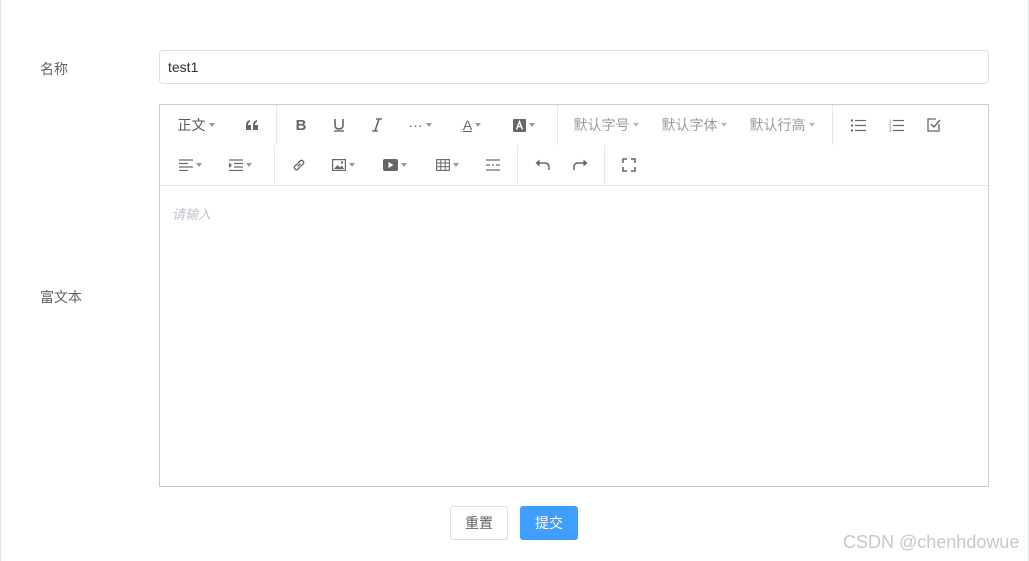 The image size is (1029, 561). I want to click on underline-button, so click(339, 125).